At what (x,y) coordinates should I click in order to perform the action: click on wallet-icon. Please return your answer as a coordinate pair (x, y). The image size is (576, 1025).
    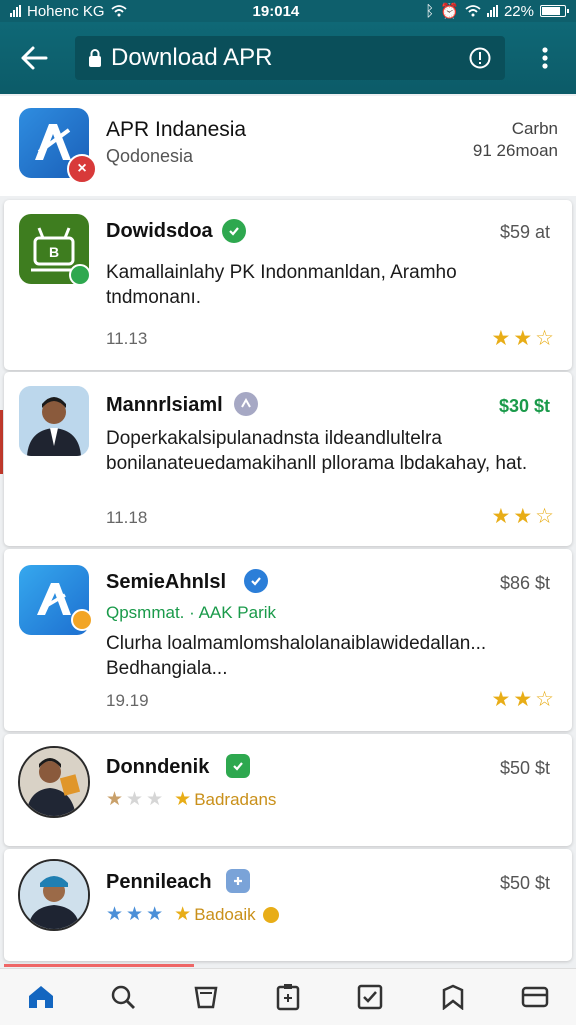
    Looking at the image, I should click on (535, 997).